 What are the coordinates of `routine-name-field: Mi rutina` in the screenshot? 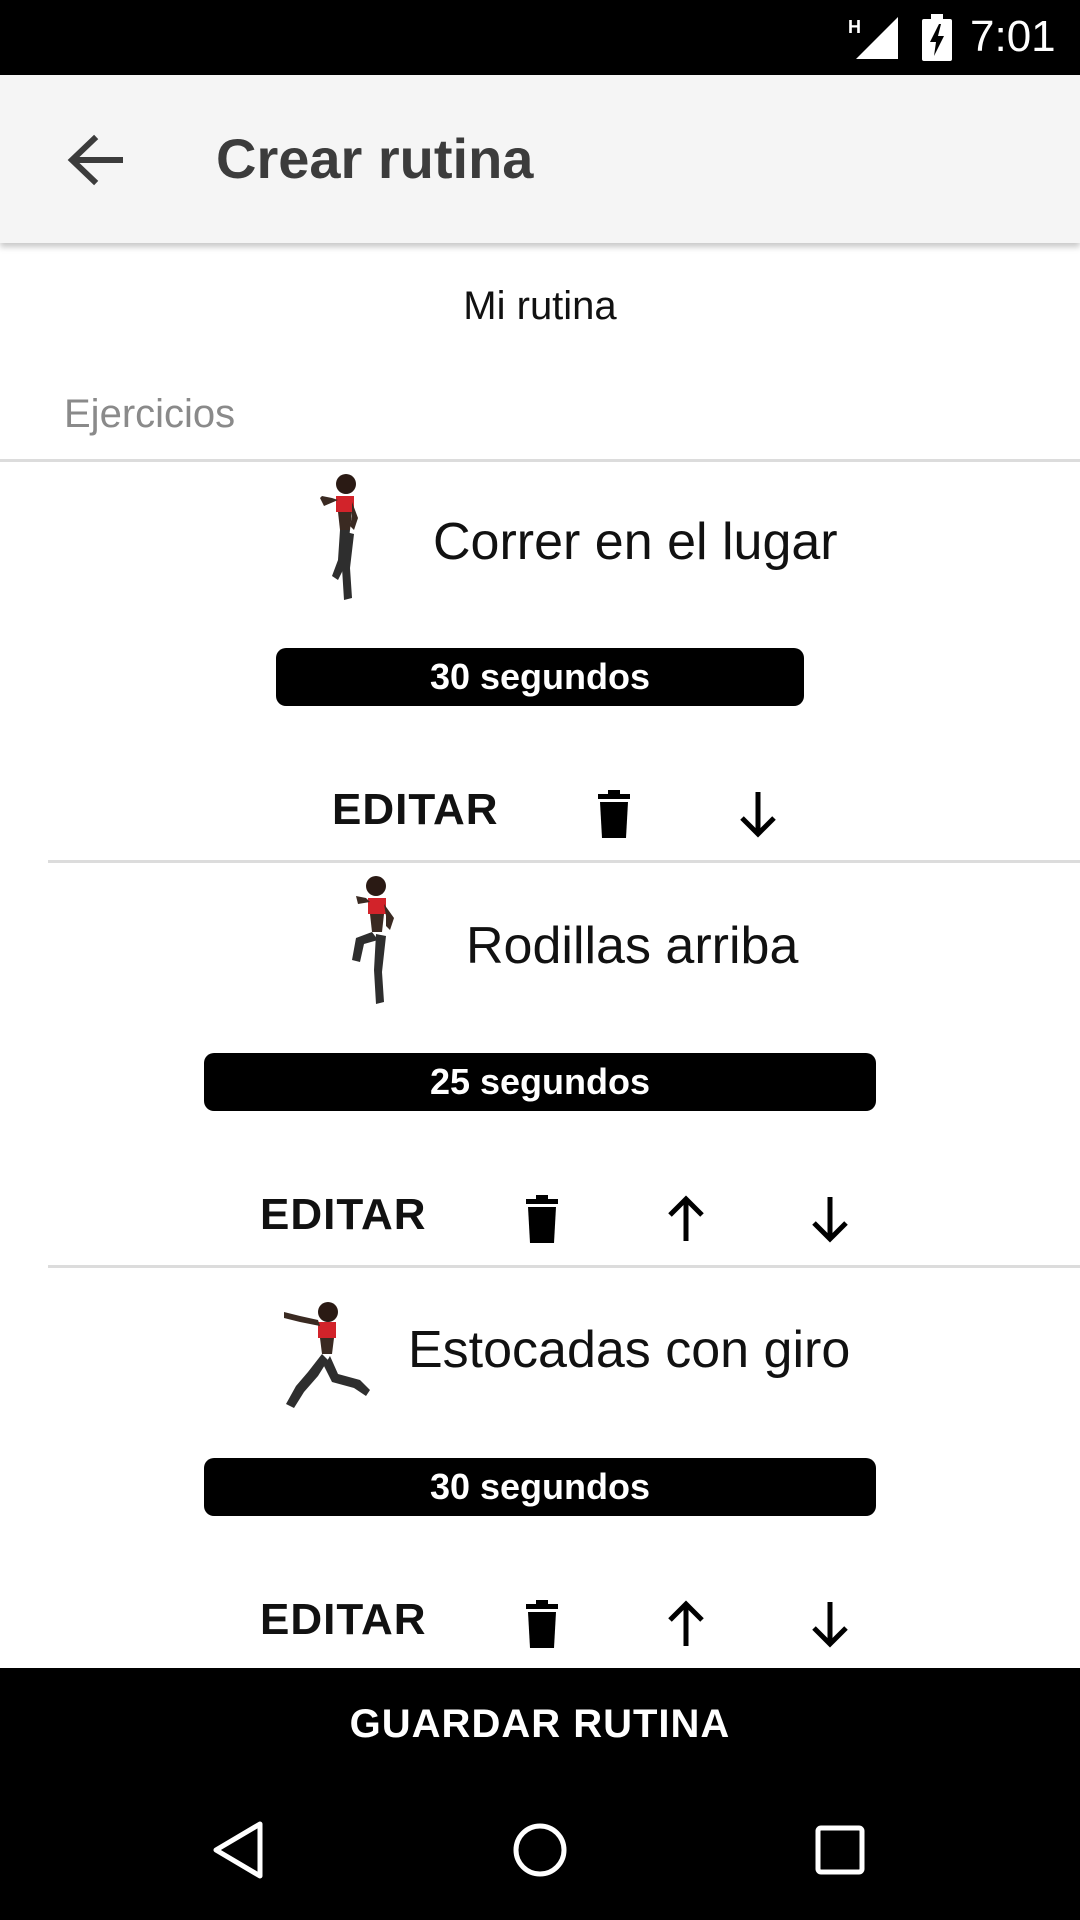 It's located at (540, 306).